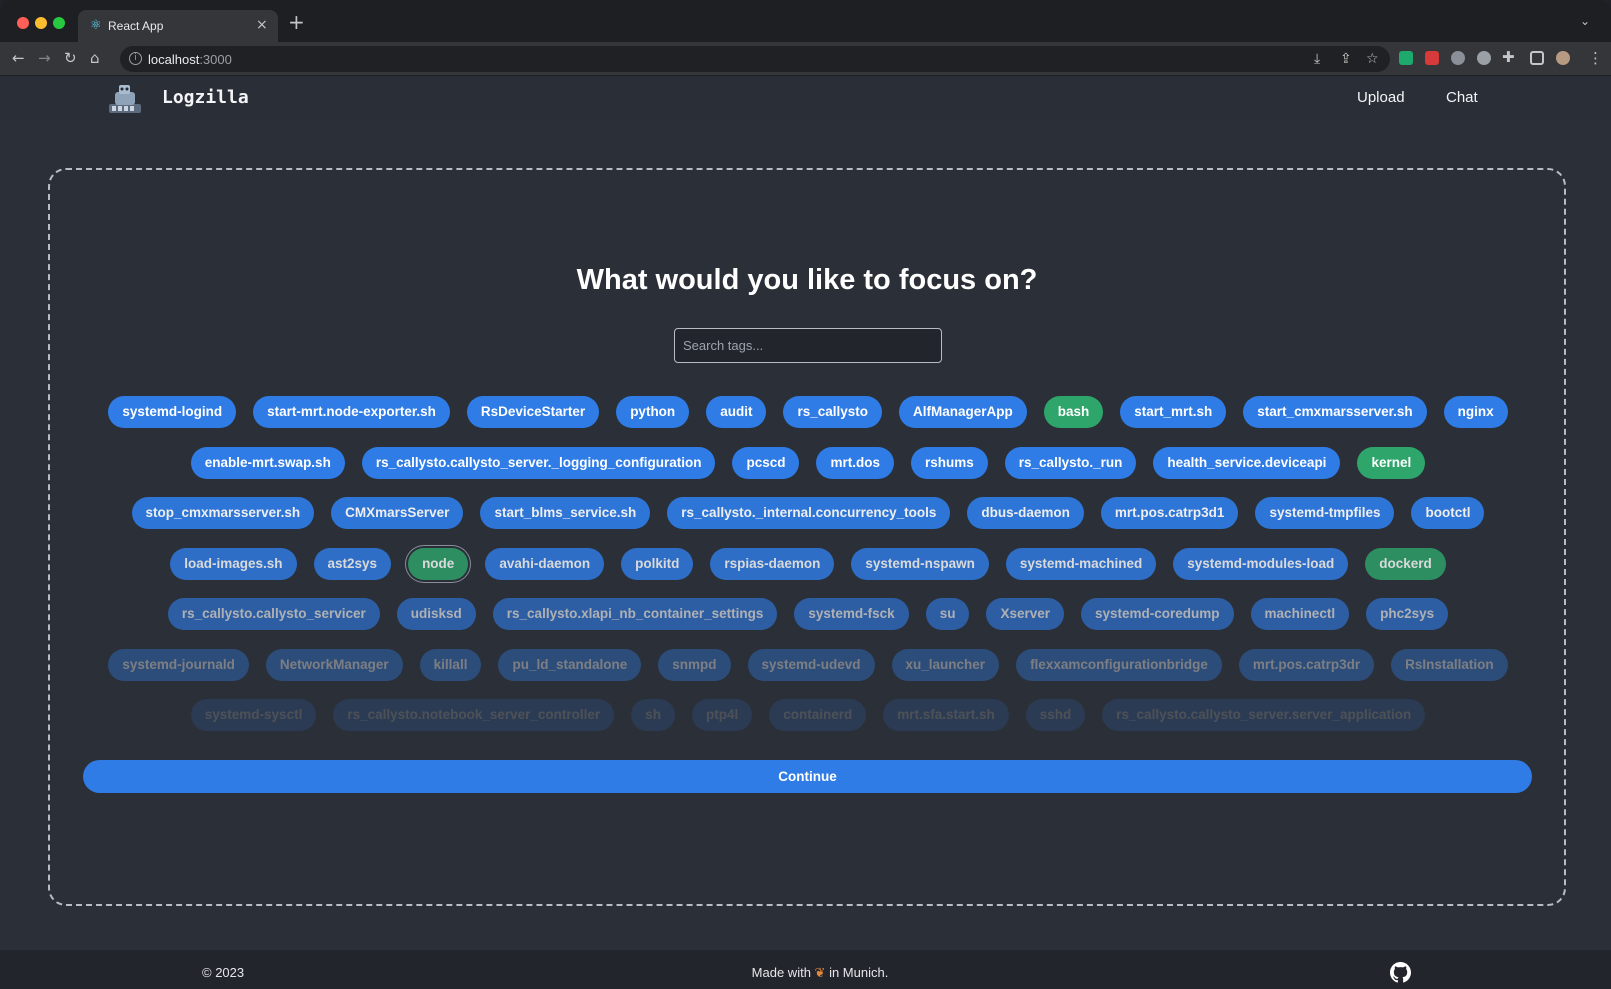 Image resolution: width=1611 pixels, height=989 pixels. Describe the element at coordinates (450, 664) in the screenshot. I see `tag-chip: killall` at that location.